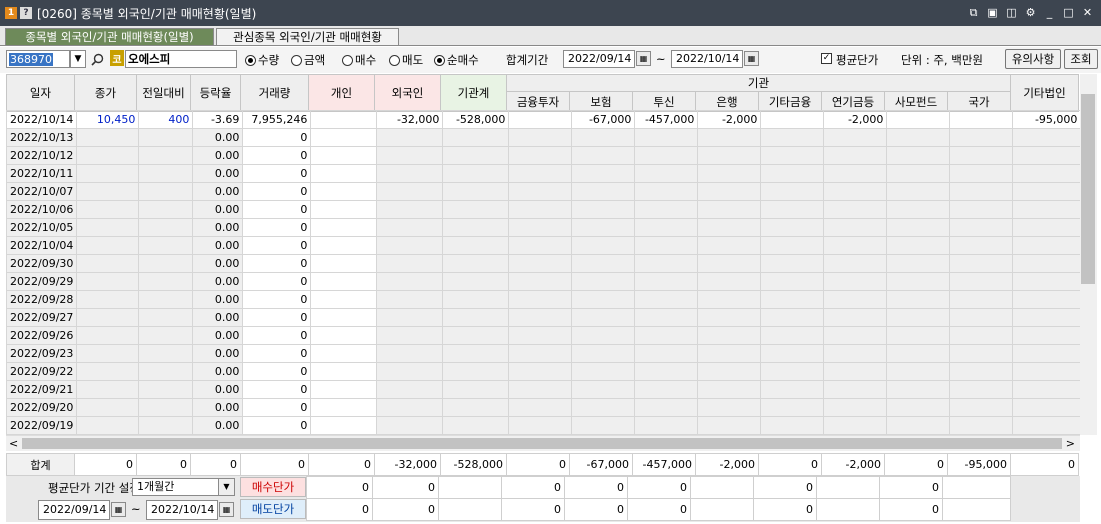 Image resolution: width=1101 pixels, height=524 pixels. What do you see at coordinates (543, 371) in the screenshot?
I see `table-row: 2022/09/22 0.00 0` at bounding box center [543, 371].